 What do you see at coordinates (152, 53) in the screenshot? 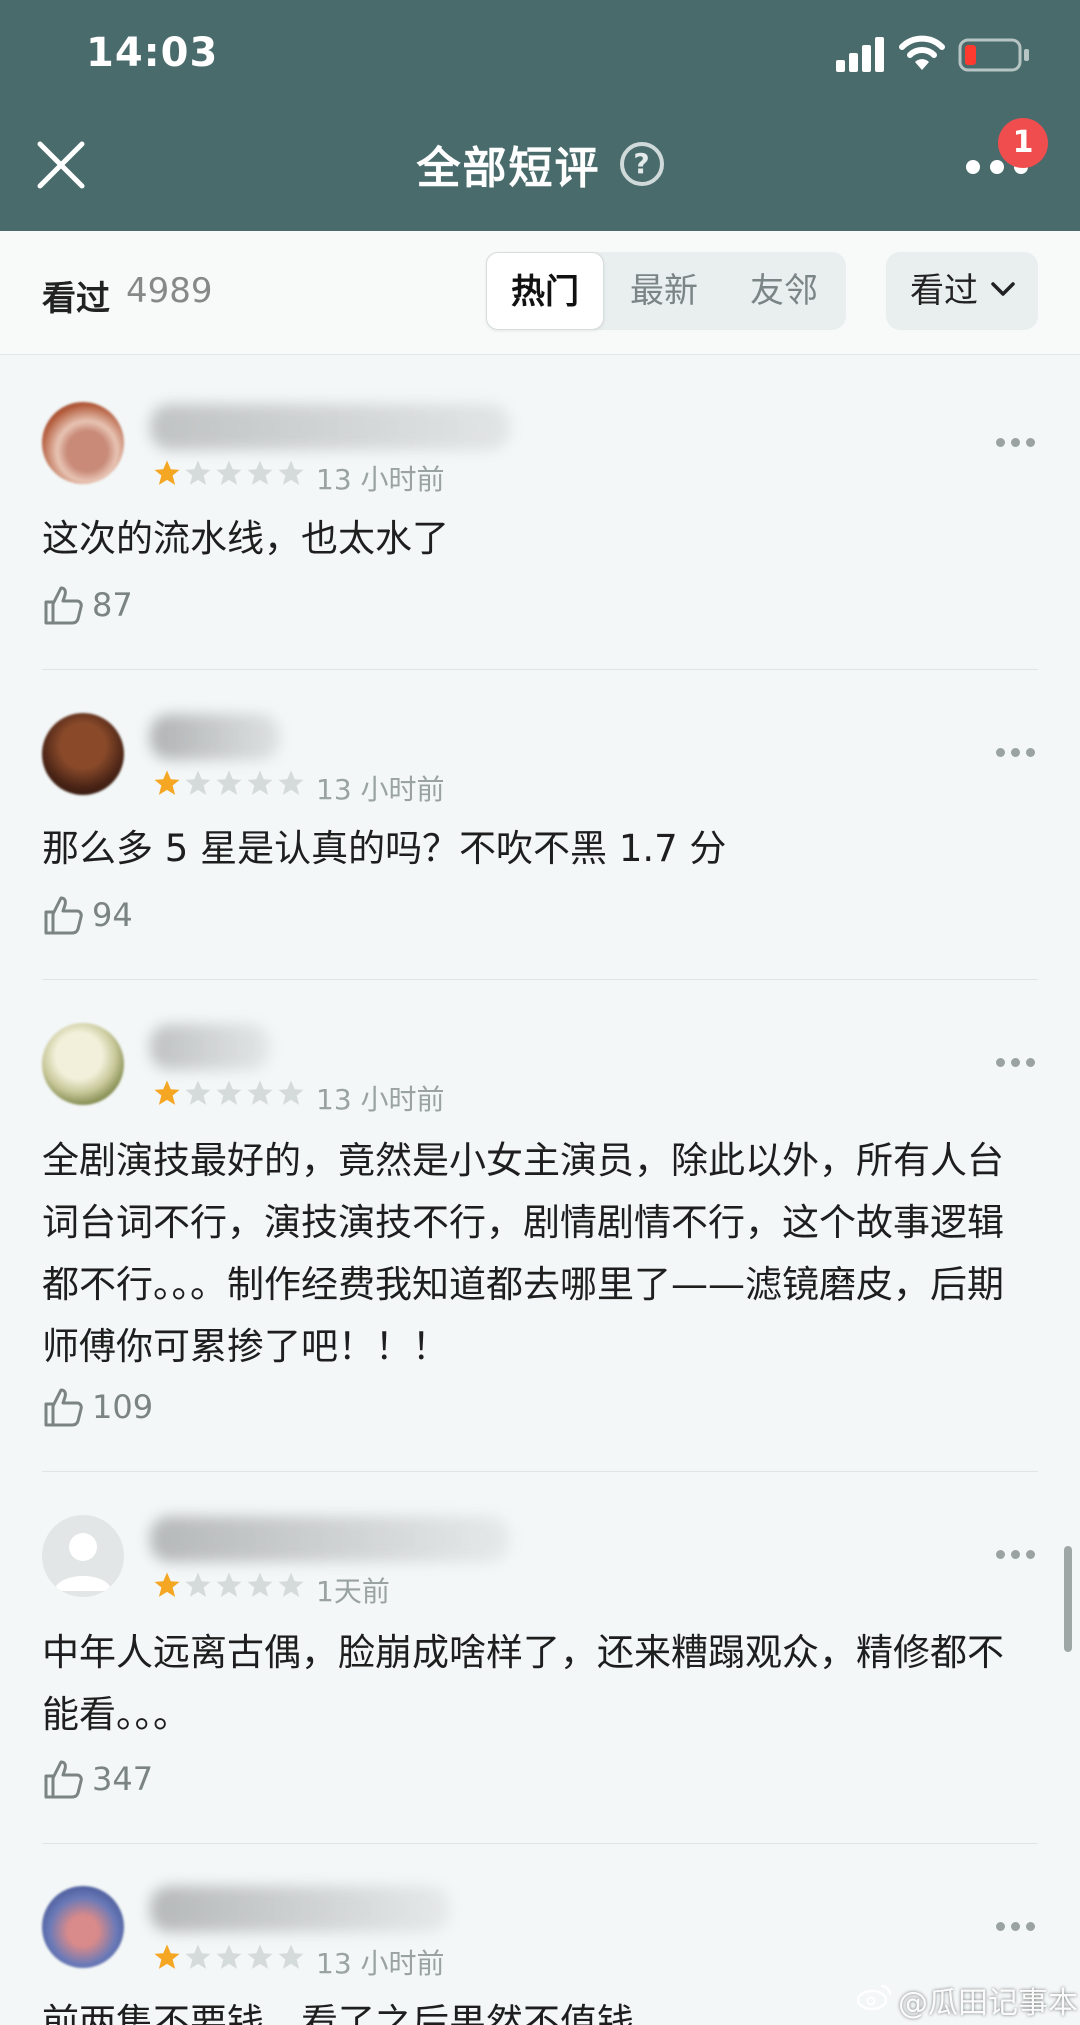
I see `status-time: 14:03` at bounding box center [152, 53].